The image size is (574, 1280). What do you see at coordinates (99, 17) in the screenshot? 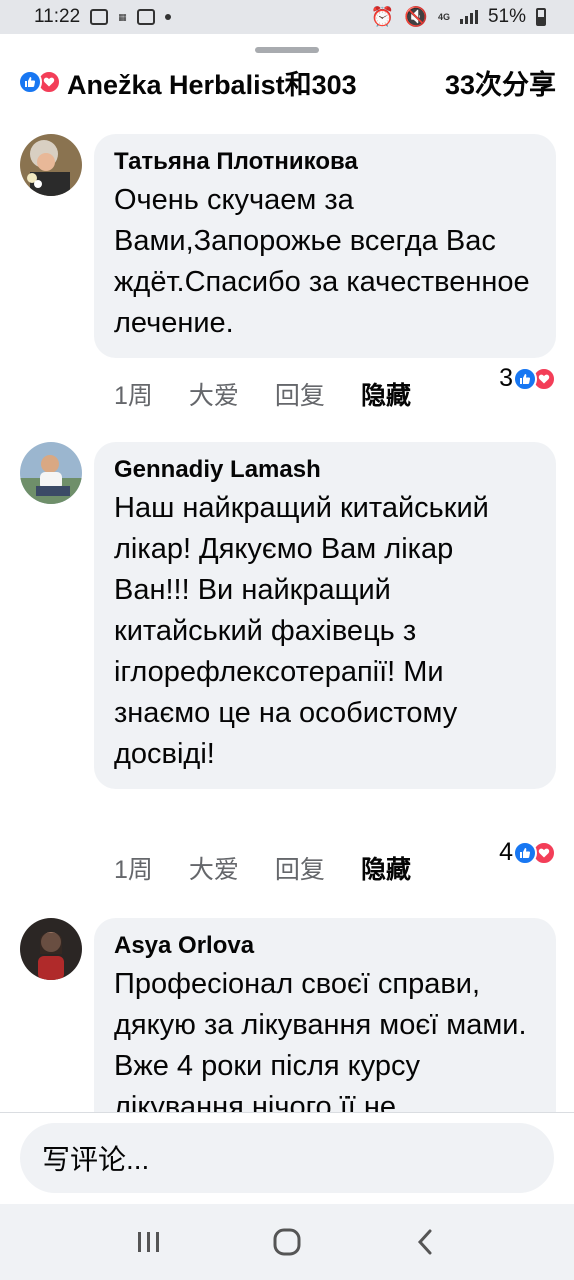
I see `gallery-icon` at bounding box center [99, 17].